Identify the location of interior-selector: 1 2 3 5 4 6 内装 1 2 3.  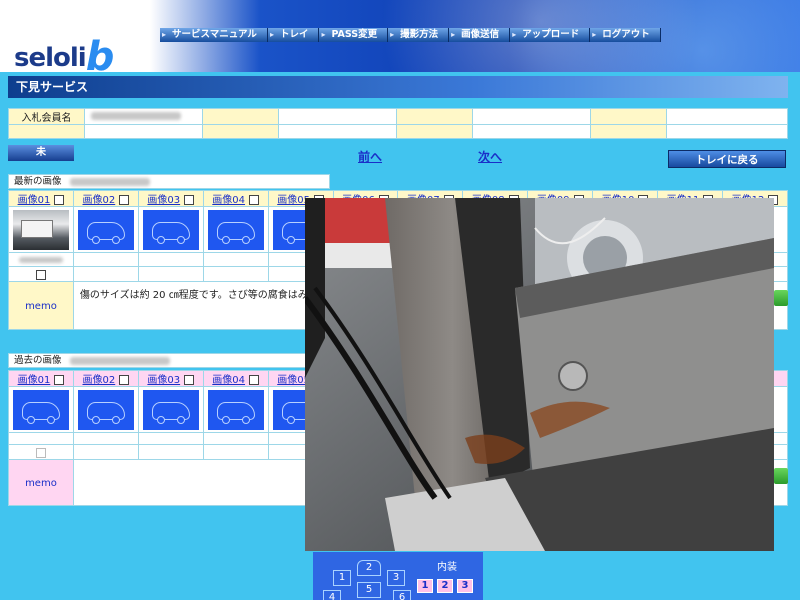
(398, 576).